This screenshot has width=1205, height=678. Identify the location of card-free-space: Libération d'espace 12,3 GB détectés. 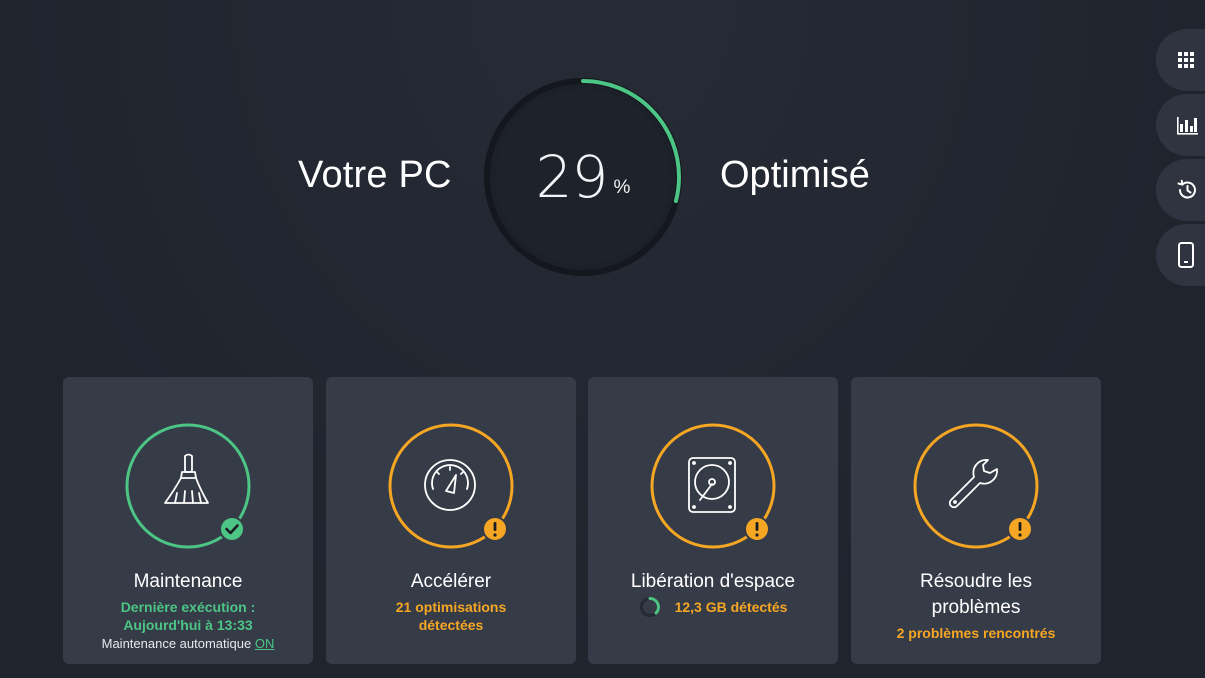
(713, 520).